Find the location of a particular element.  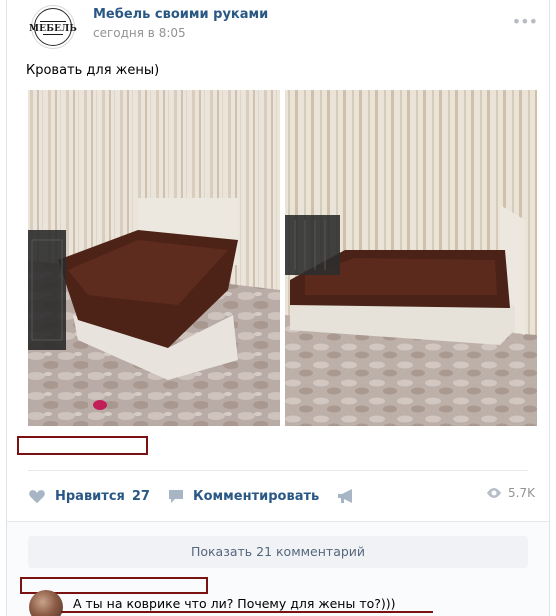

share-button is located at coordinates (350, 496).